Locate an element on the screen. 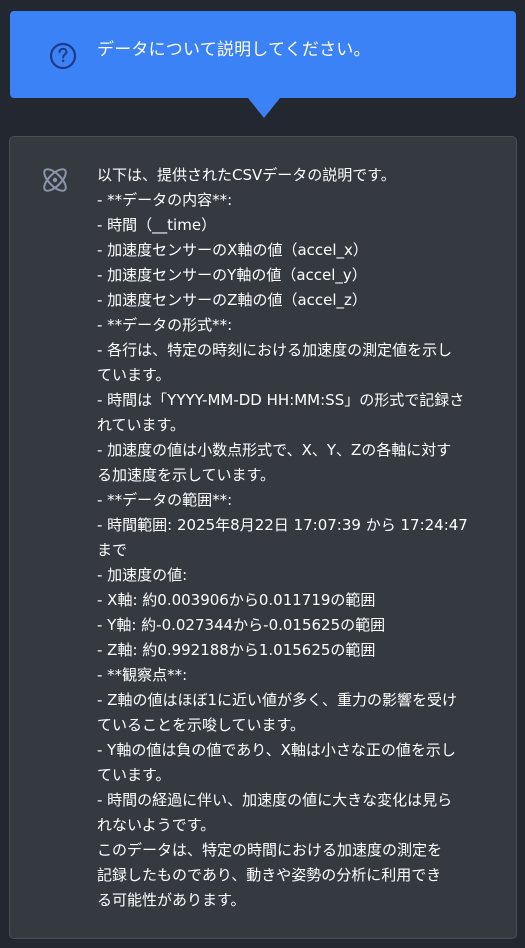 The width and height of the screenshot is (525, 948). question-icon is located at coordinates (63, 56).